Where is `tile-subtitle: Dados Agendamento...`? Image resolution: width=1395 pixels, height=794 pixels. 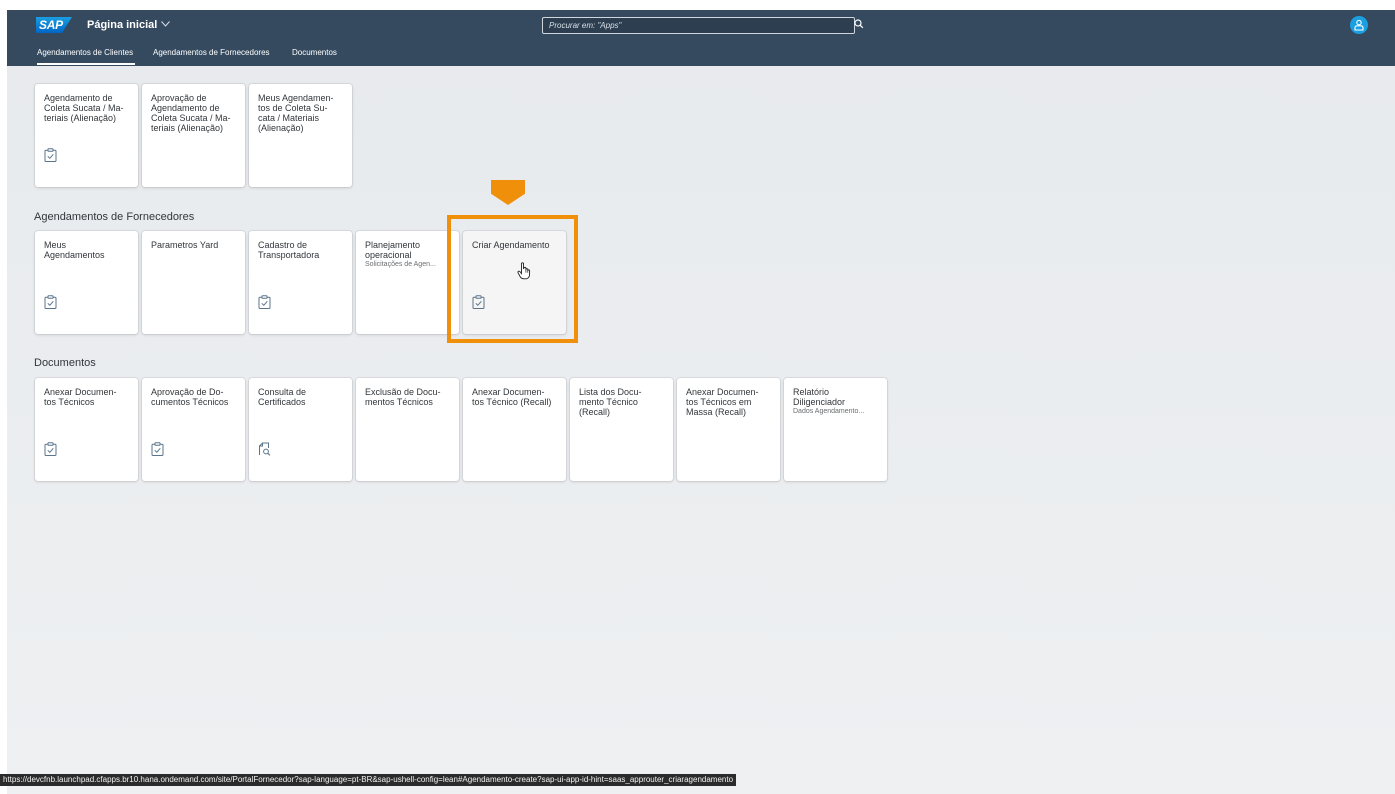 tile-subtitle: Dados Agendamento... is located at coordinates (829, 411).